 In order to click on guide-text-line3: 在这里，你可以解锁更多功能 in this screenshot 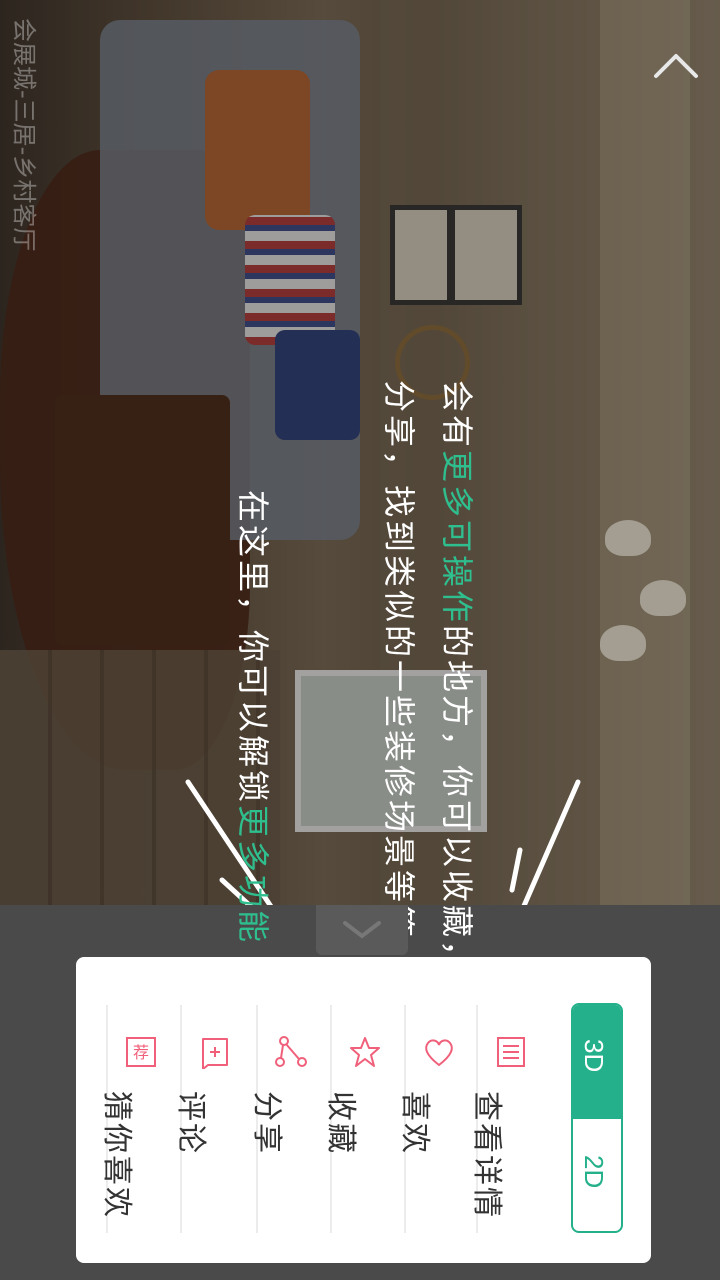, I will do `click(255, 717)`.